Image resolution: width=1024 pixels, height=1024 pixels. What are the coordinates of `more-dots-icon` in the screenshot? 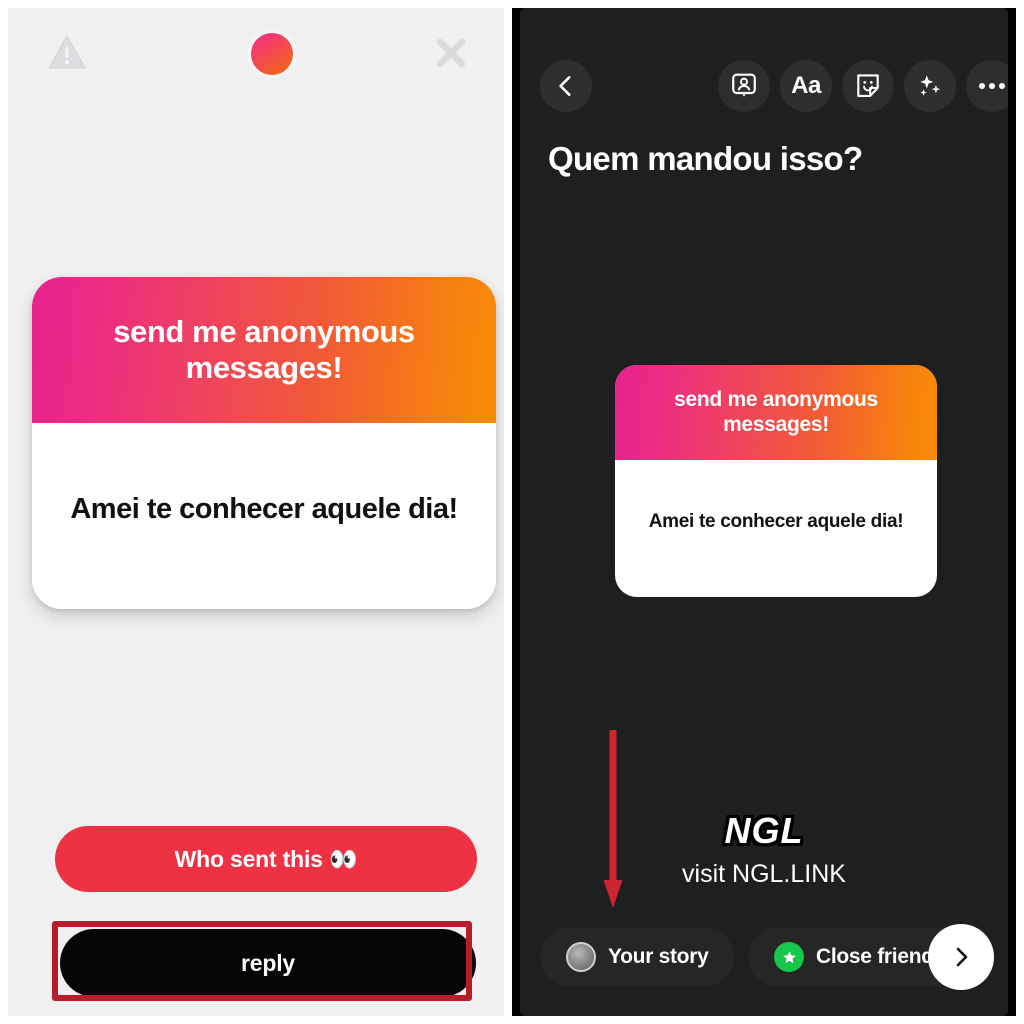 It's located at (992, 86).